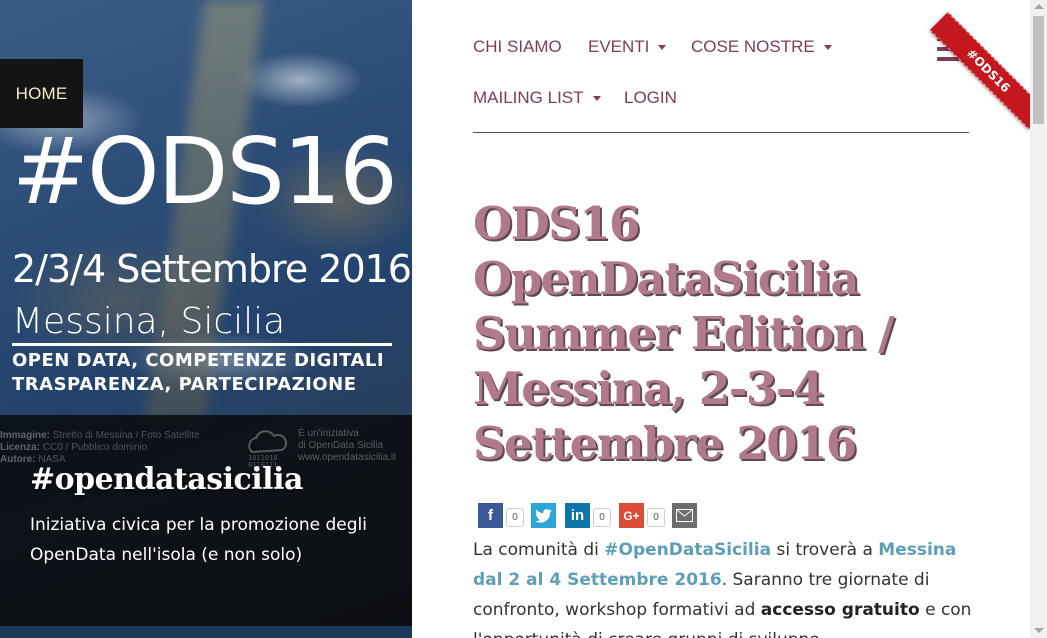 This screenshot has height=638, width=1047. I want to click on twitter-icon, so click(543, 515).